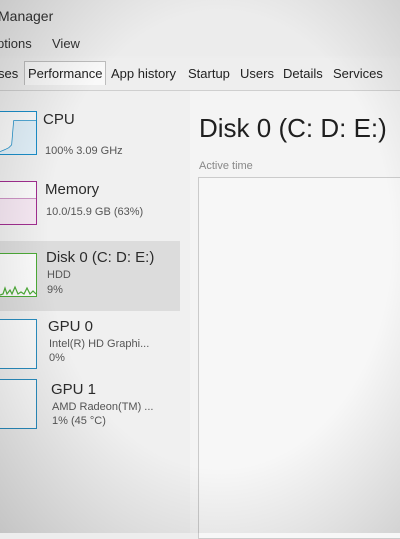  I want to click on disk0-type: HDD, so click(59, 275).